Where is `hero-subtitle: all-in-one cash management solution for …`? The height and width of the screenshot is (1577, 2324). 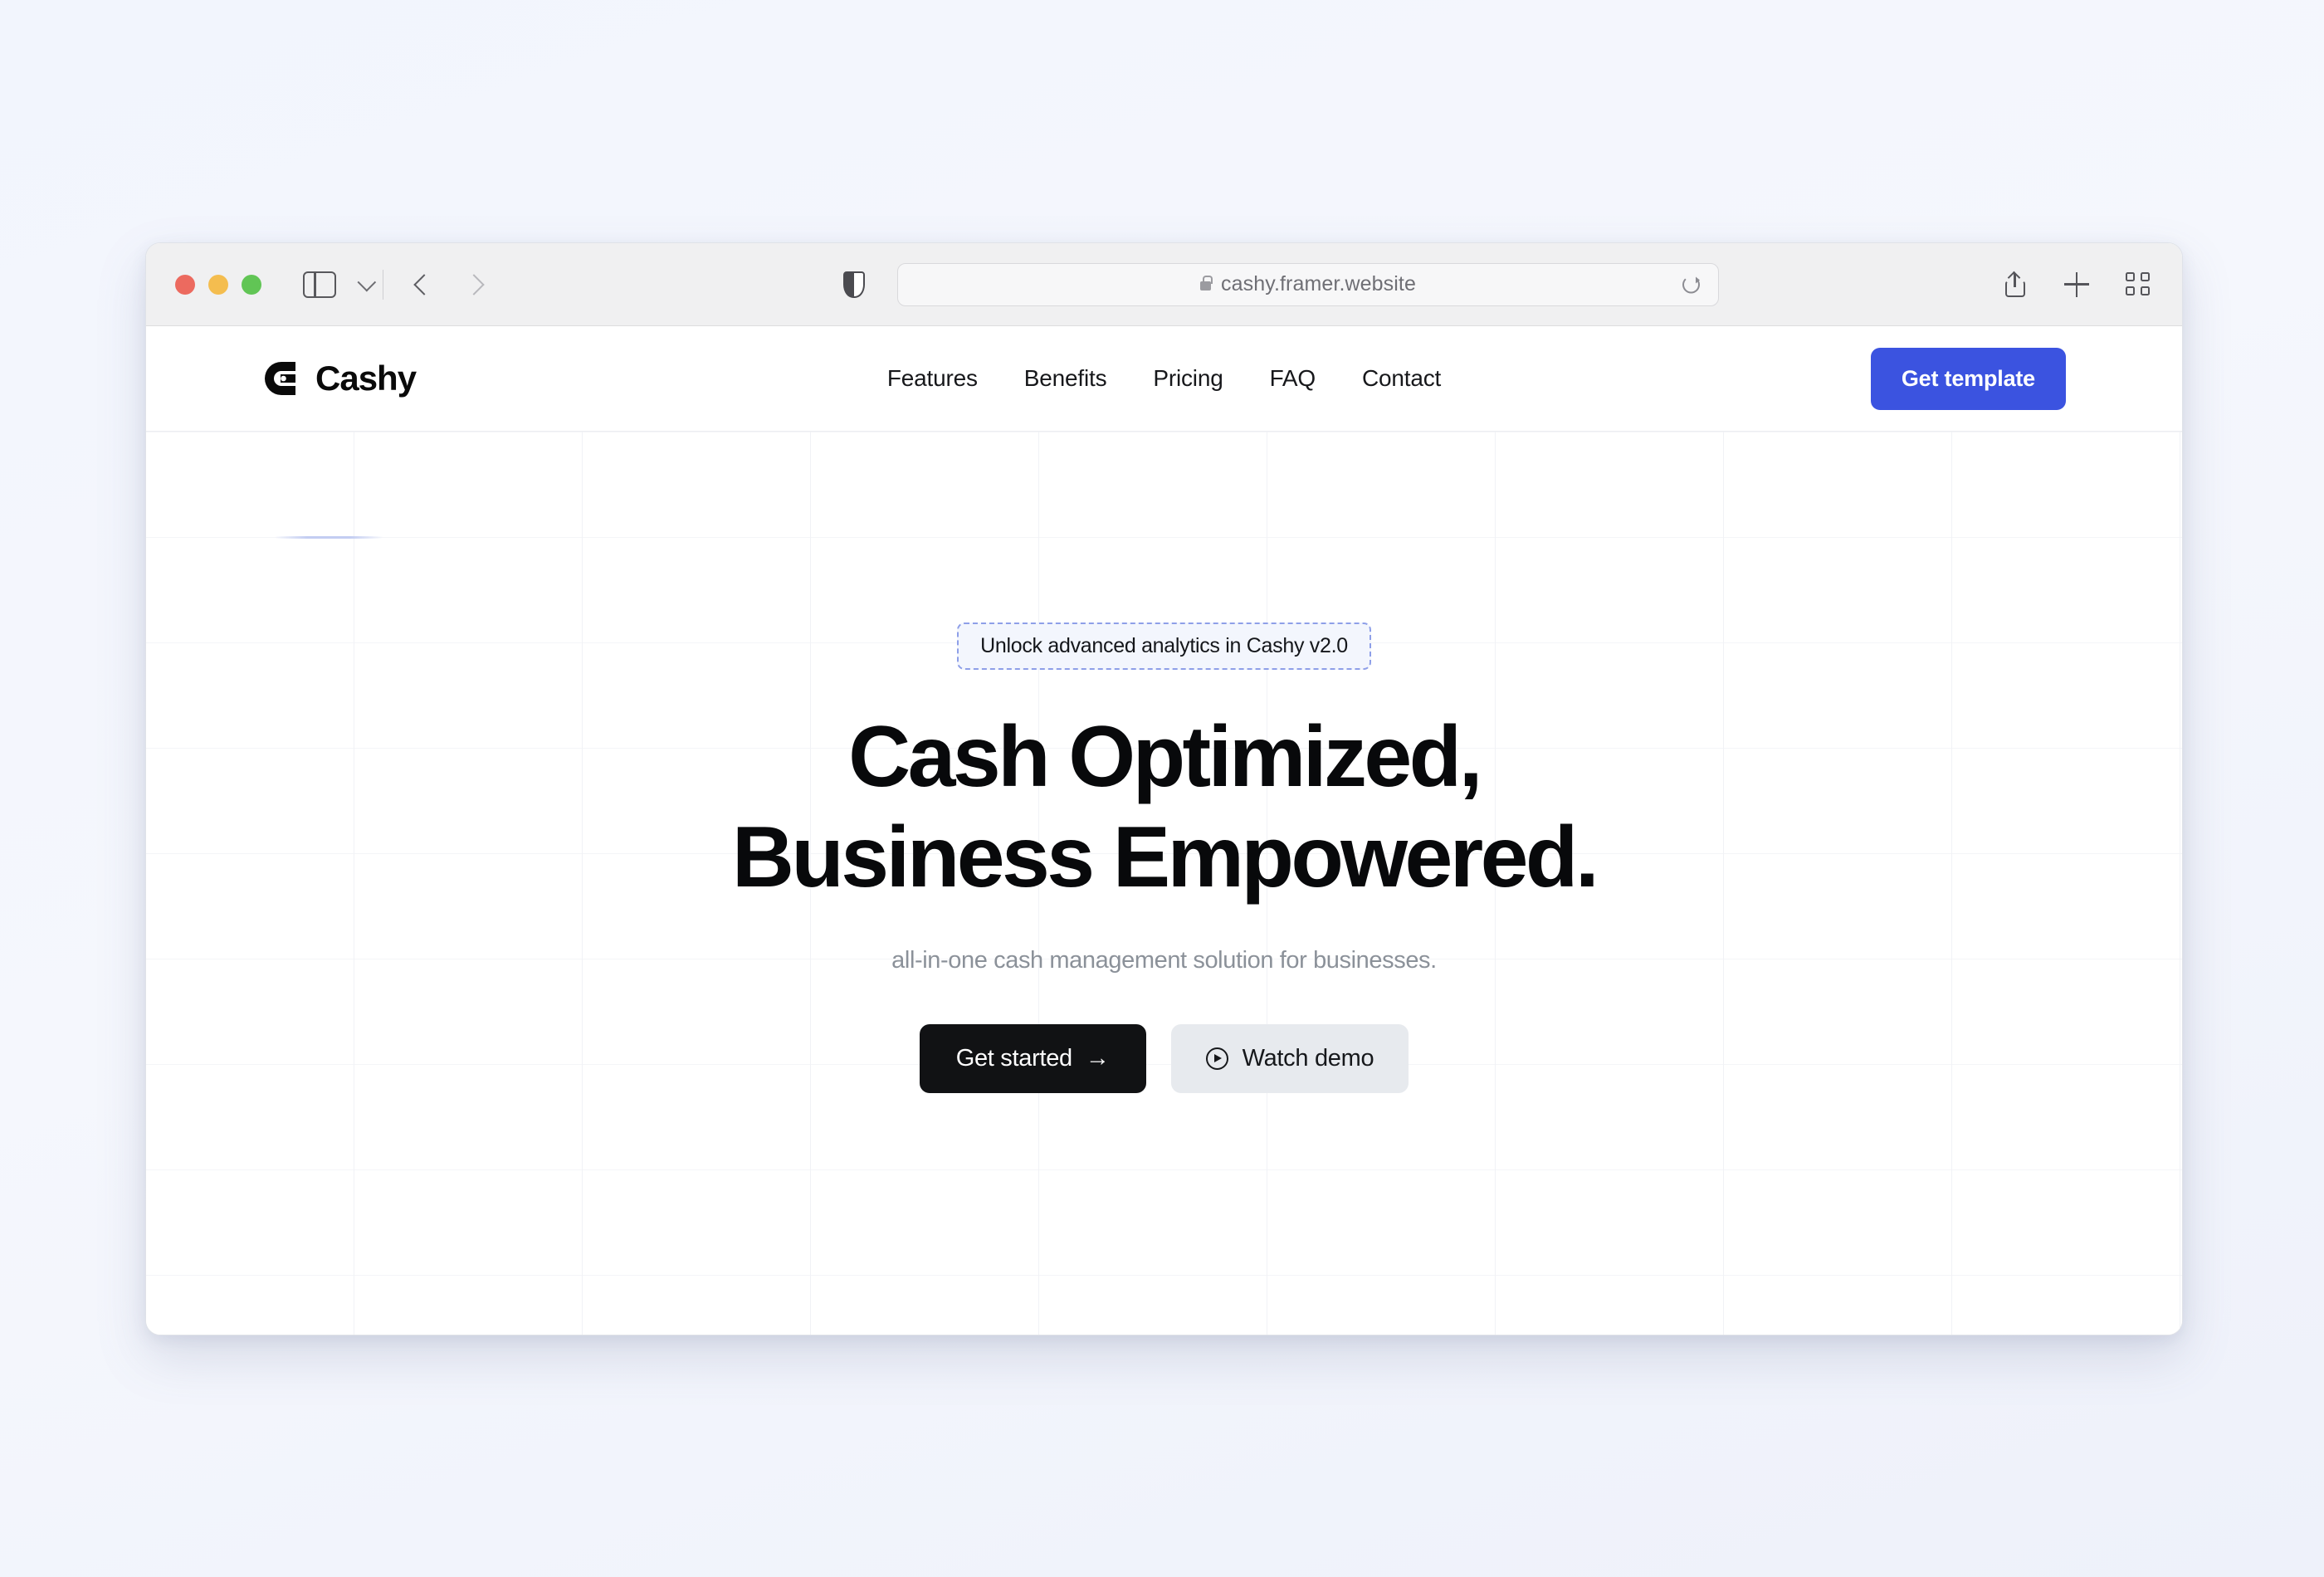
hero-subtitle: all-in-one cash management solution for … is located at coordinates (1164, 960).